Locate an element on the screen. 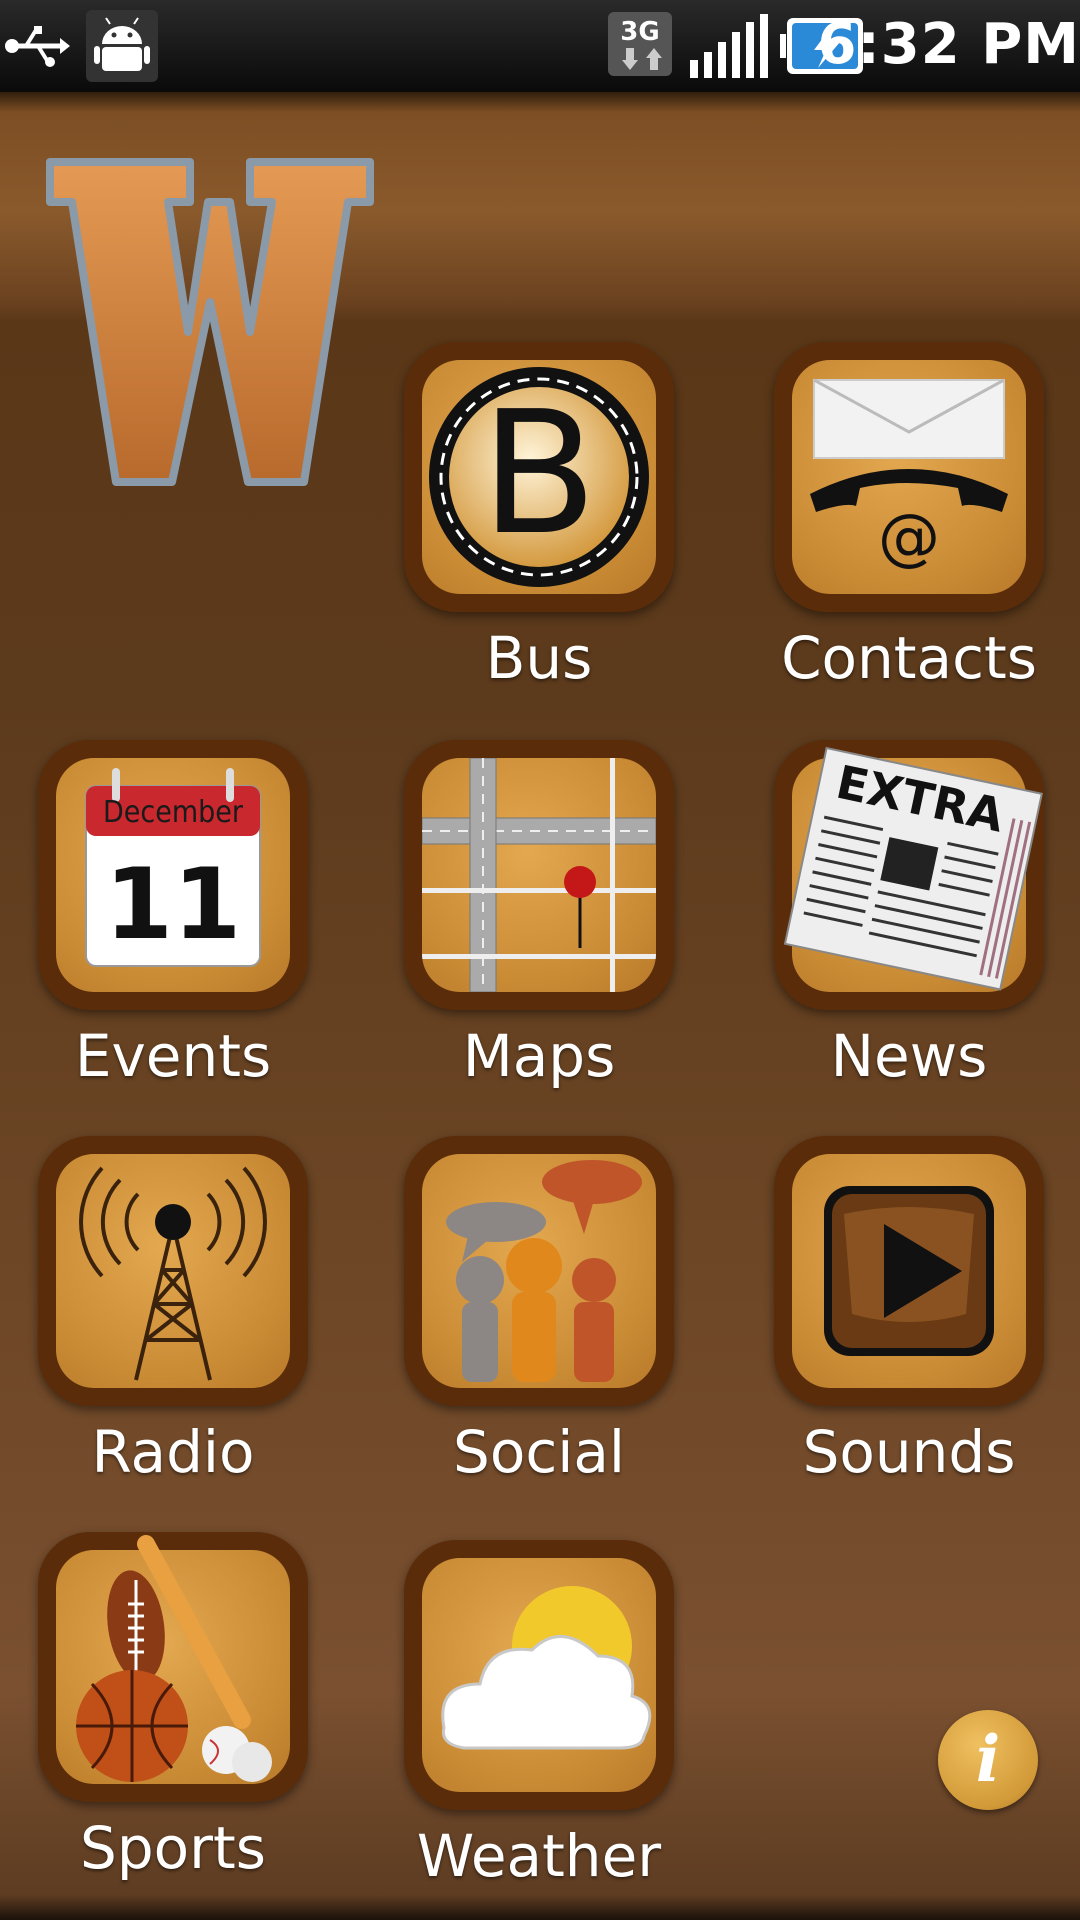 This screenshot has width=1080, height=1920. newspaper-icon: EXTRA is located at coordinates (913, 868).